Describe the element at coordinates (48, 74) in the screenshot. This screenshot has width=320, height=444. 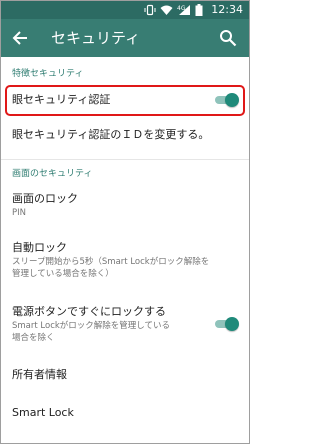
I see `section-header-special: 特徴セキュリティ` at that location.